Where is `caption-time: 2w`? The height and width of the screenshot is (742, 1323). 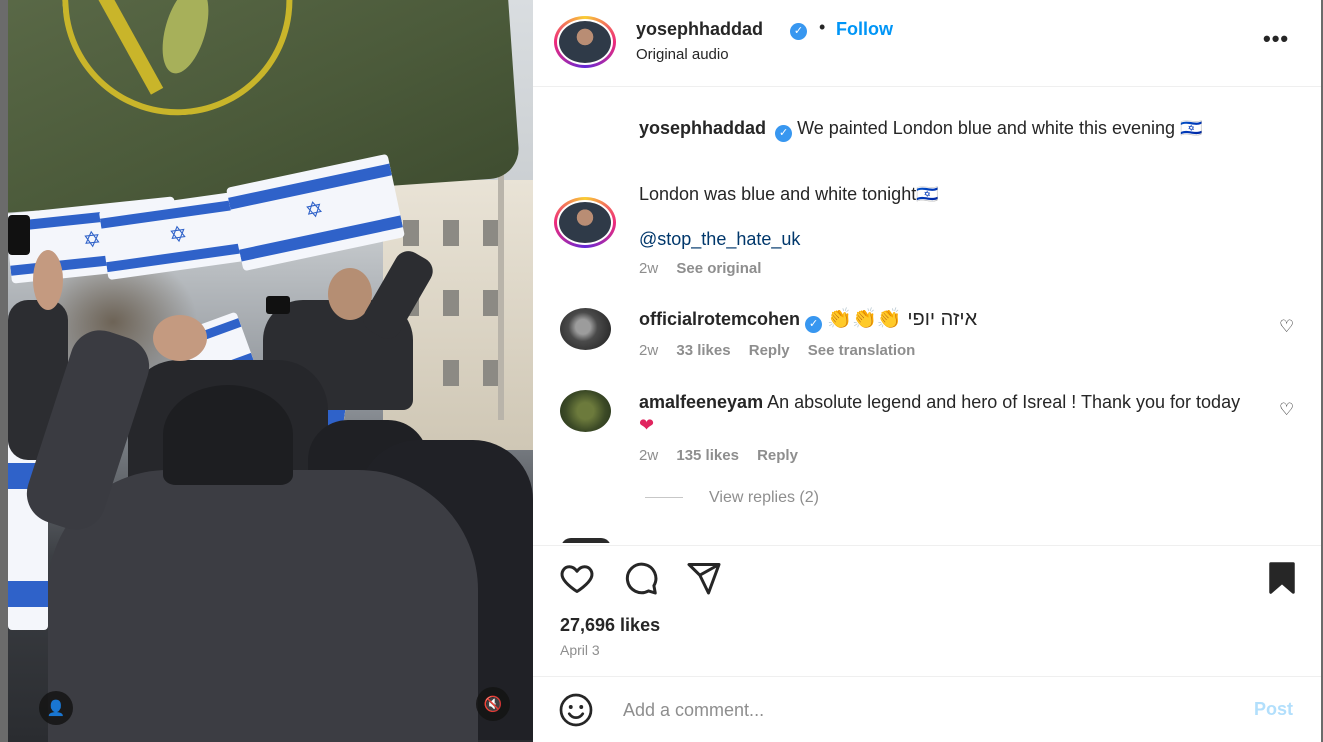
caption-time: 2w is located at coordinates (649, 268).